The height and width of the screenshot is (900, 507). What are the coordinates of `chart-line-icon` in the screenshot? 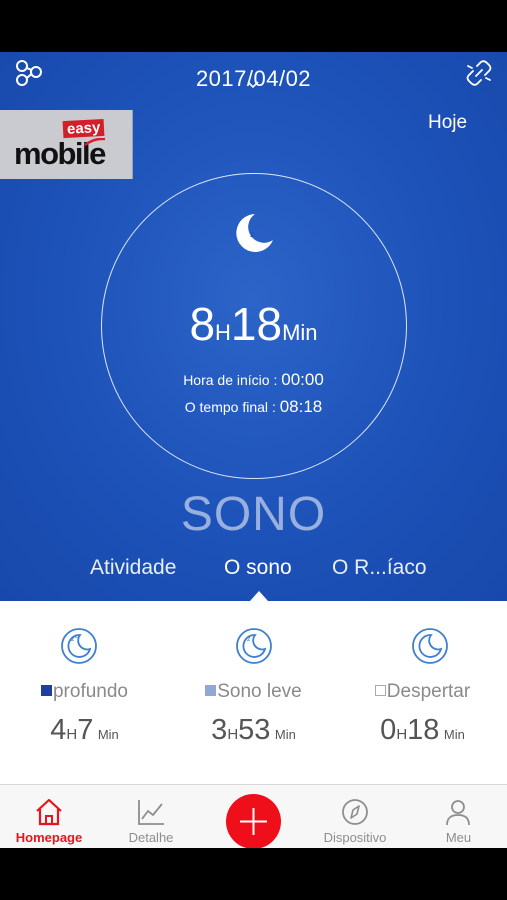 It's located at (151, 812).